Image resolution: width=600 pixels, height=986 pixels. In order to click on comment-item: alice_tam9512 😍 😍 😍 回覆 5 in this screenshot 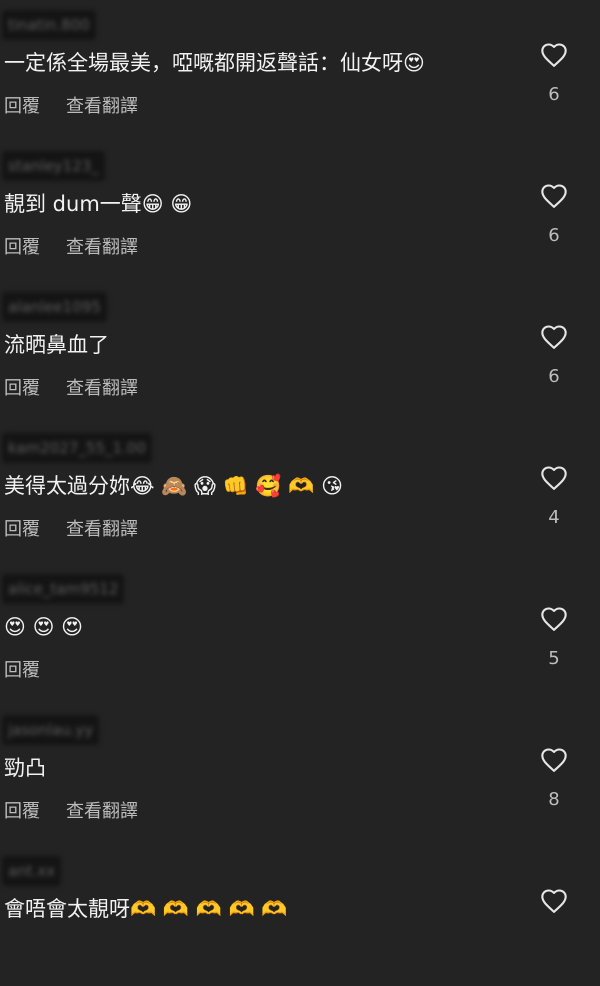, I will do `click(300, 634)`.